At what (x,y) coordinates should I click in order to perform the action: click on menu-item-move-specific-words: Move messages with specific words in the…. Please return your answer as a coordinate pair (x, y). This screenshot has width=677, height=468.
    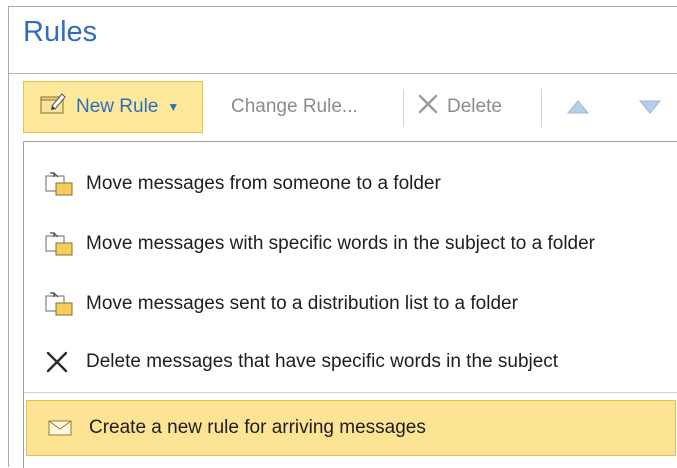
    Looking at the image, I should click on (350, 244).